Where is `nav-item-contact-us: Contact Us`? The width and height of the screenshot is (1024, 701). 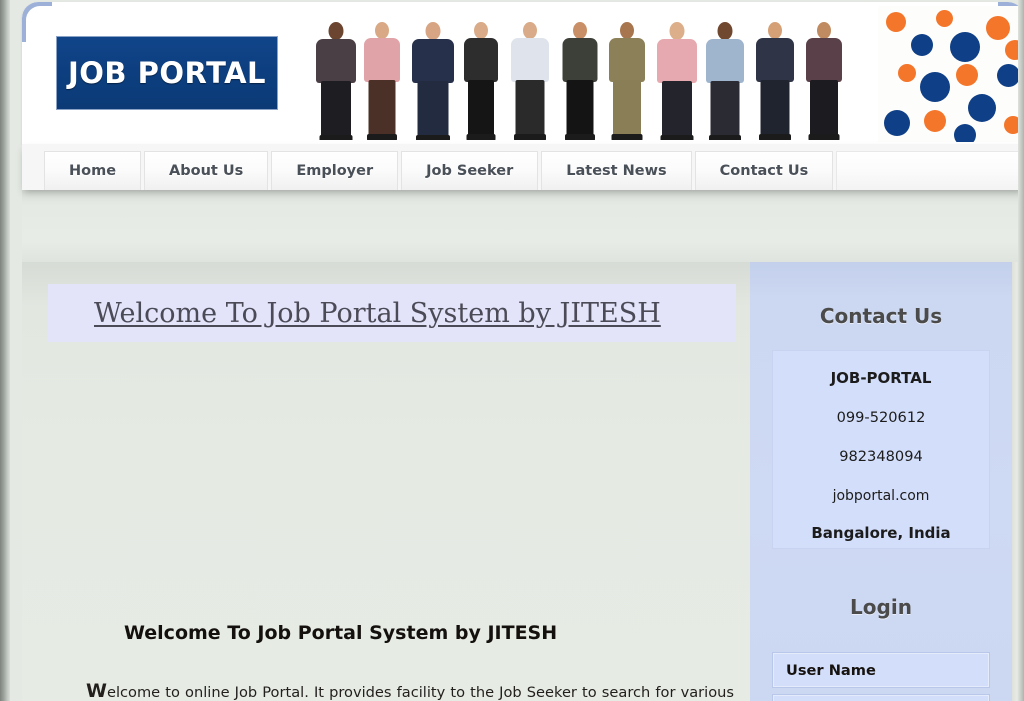
nav-item-contact-us: Contact Us is located at coordinates (764, 170).